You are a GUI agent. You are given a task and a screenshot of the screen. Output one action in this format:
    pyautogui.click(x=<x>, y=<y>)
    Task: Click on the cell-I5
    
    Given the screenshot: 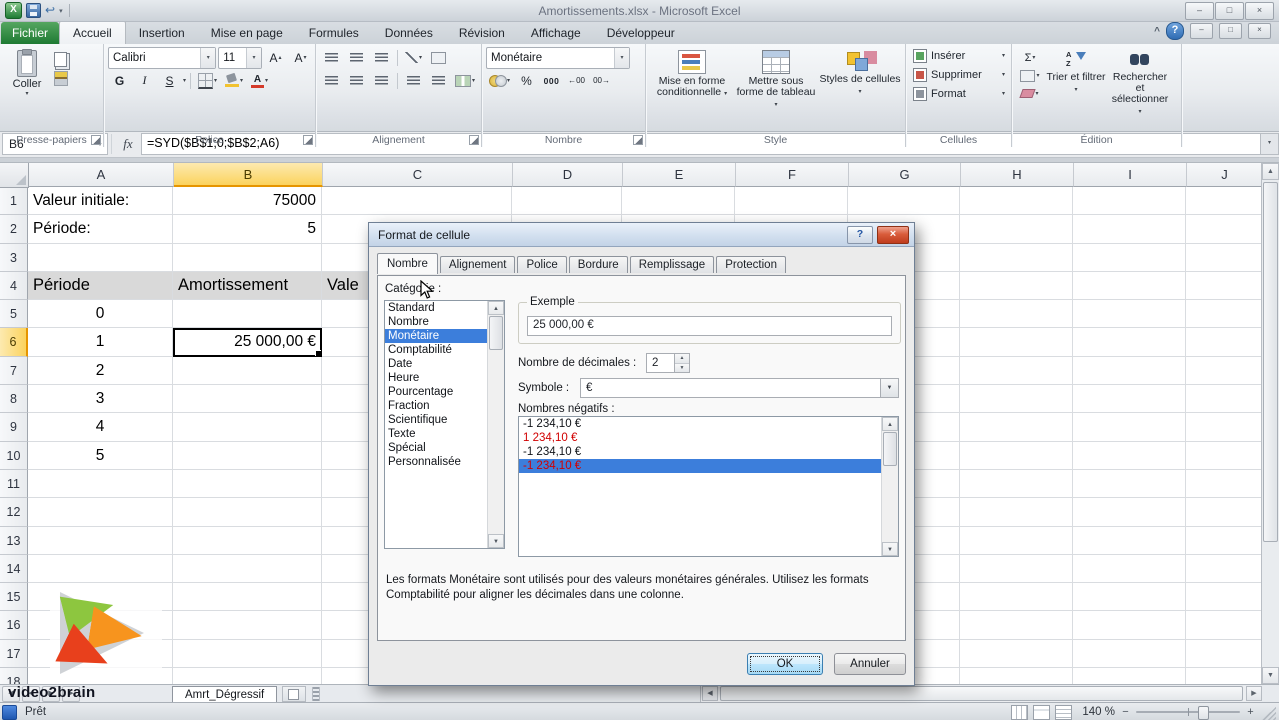 What is the action you would take?
    pyautogui.click(x=1129, y=314)
    